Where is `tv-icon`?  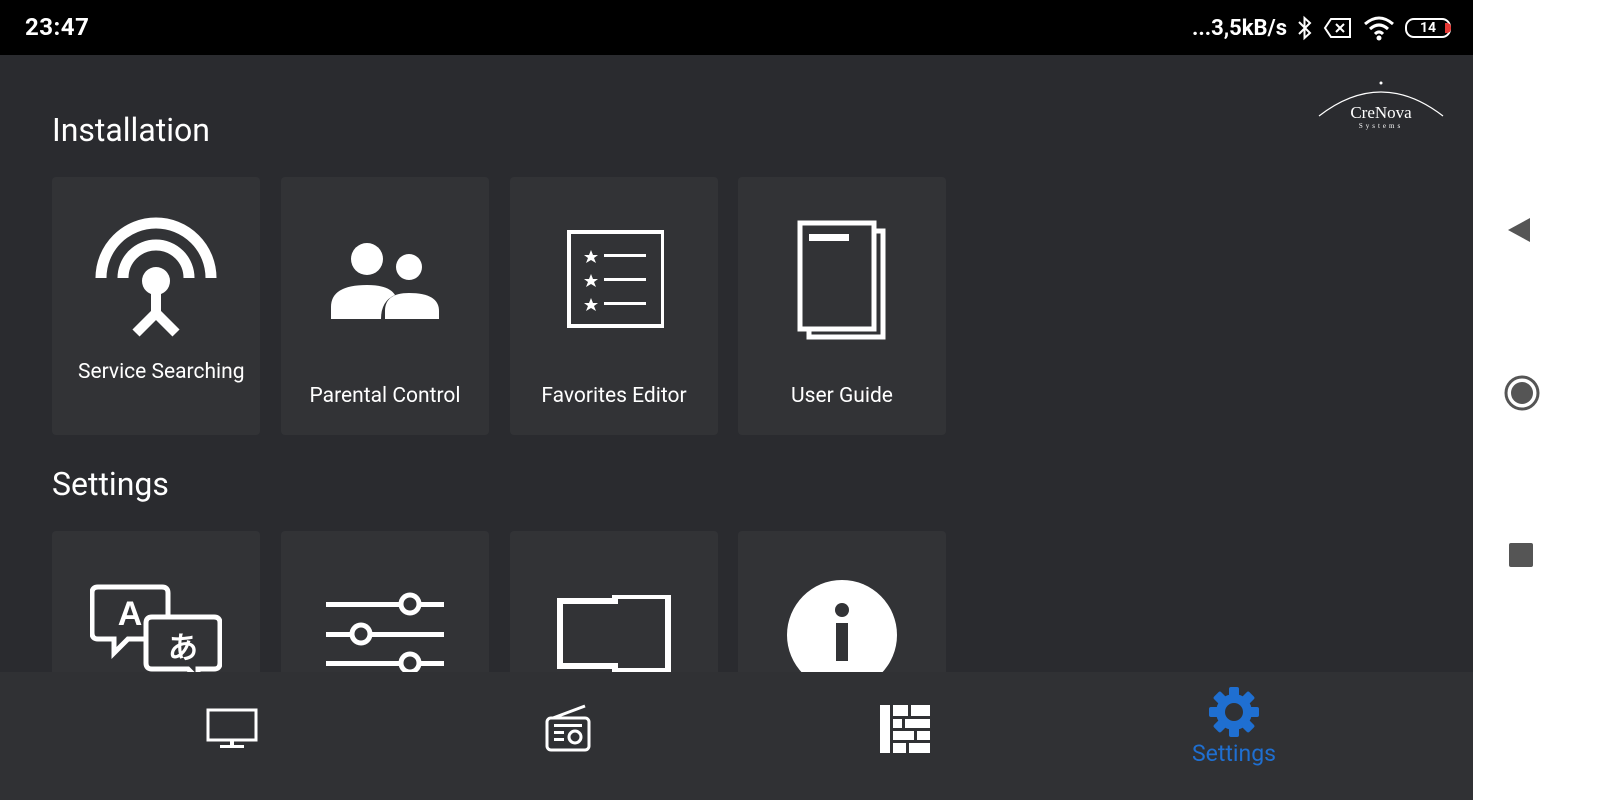 tv-icon is located at coordinates (232, 728).